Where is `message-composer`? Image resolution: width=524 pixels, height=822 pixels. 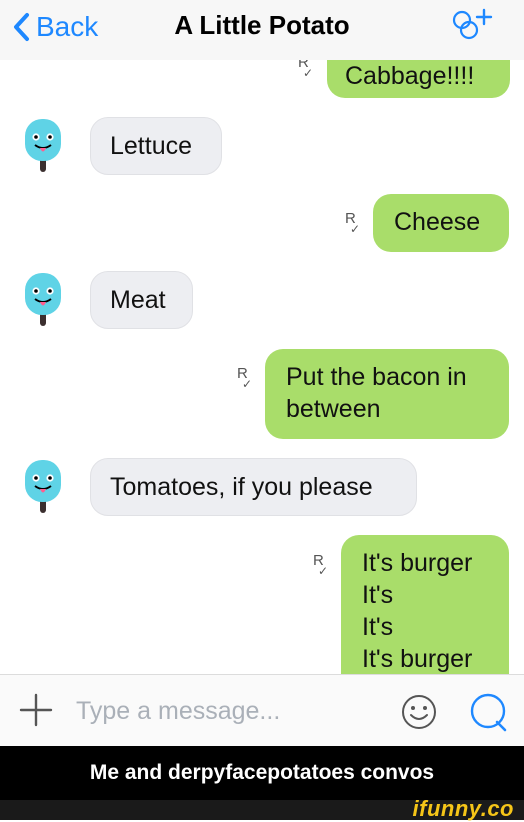 message-composer is located at coordinates (262, 710).